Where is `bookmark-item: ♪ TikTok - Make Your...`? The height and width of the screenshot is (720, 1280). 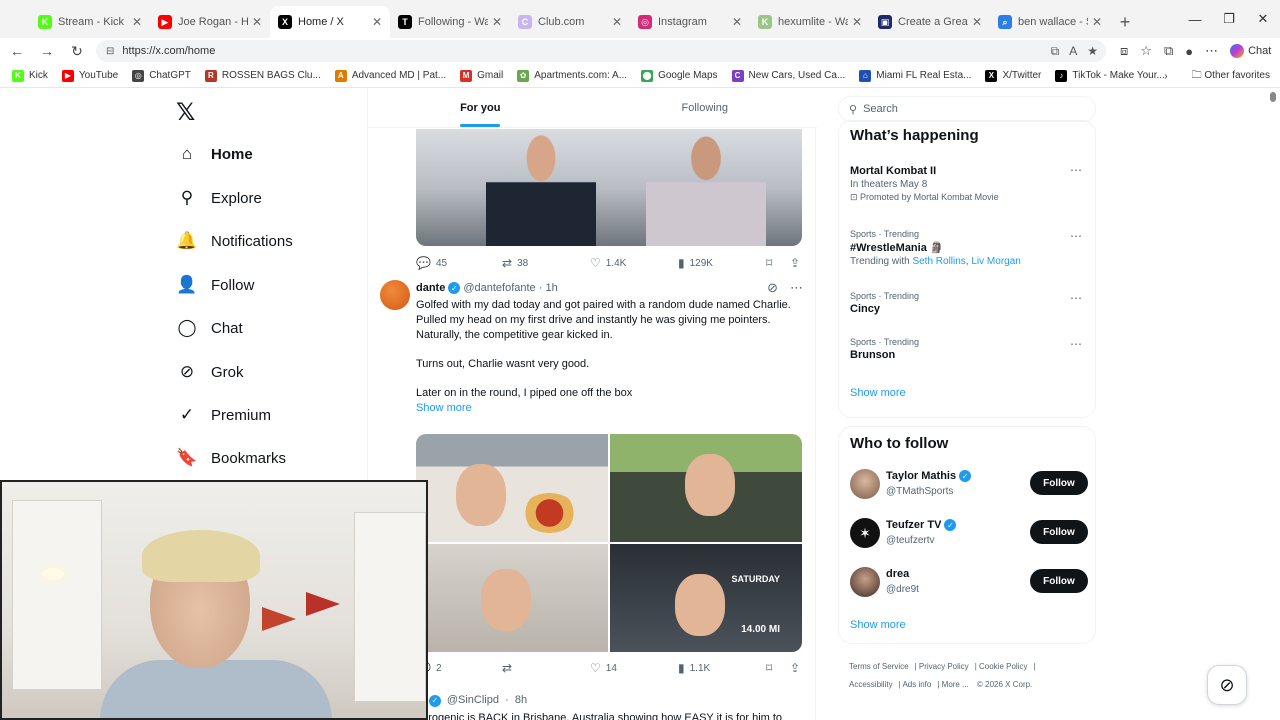 bookmark-item: ♪ TikTok - Make Your... is located at coordinates (1110, 75).